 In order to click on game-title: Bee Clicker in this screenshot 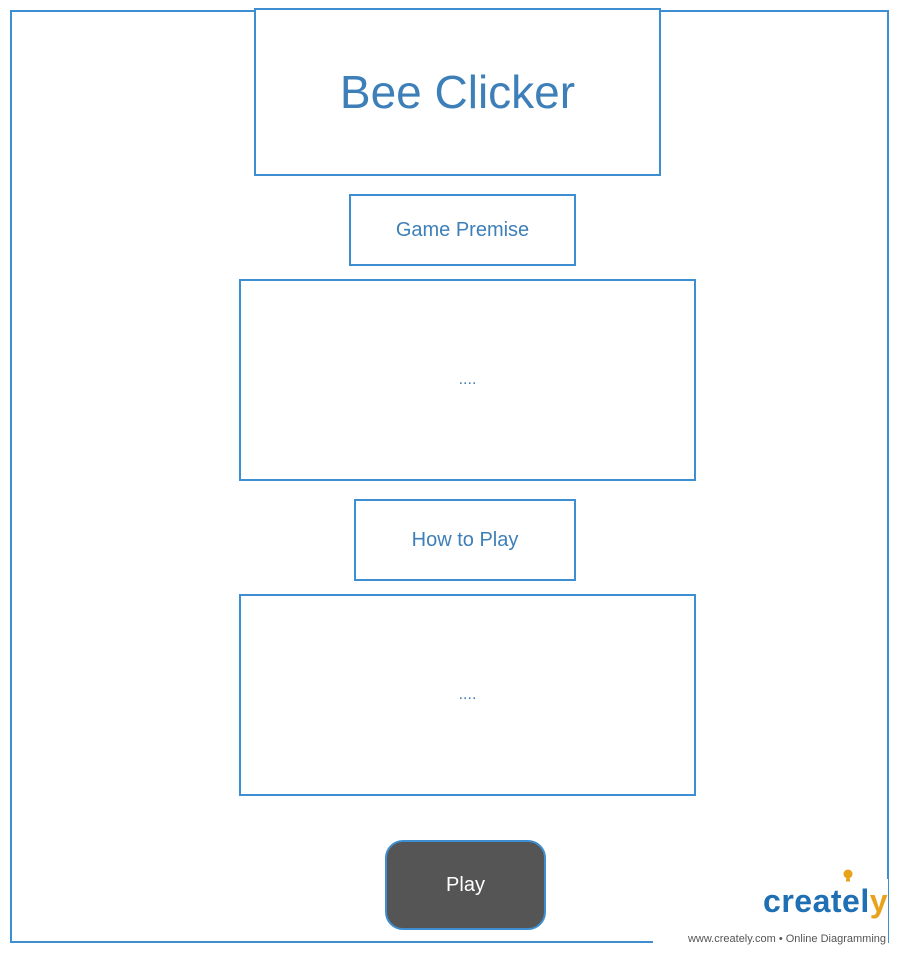, I will do `click(457, 92)`.